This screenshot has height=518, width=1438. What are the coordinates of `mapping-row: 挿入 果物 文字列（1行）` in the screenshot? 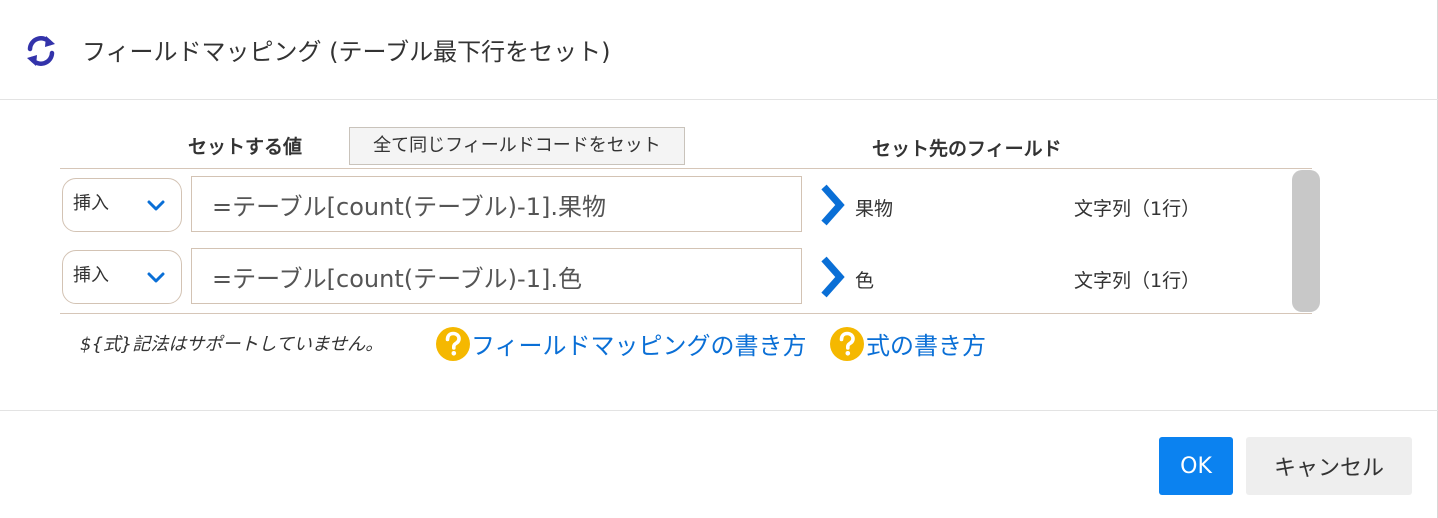 It's located at (645, 205).